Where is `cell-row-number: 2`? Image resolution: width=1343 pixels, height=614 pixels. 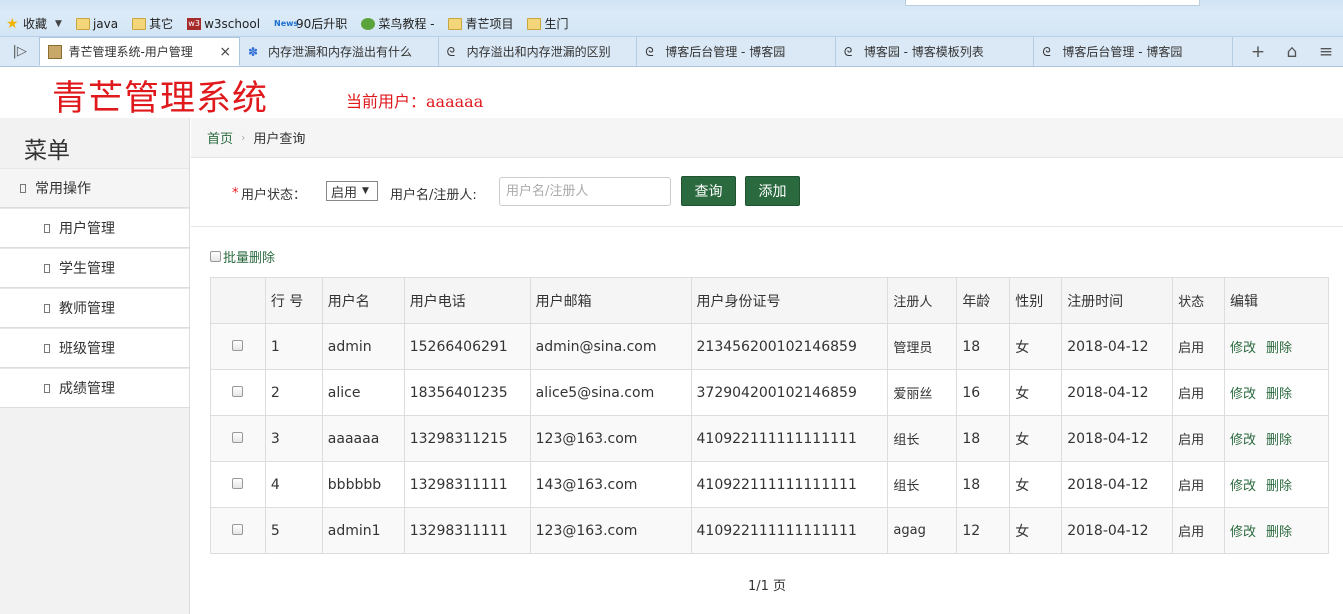 cell-row-number: 2 is located at coordinates (293, 392).